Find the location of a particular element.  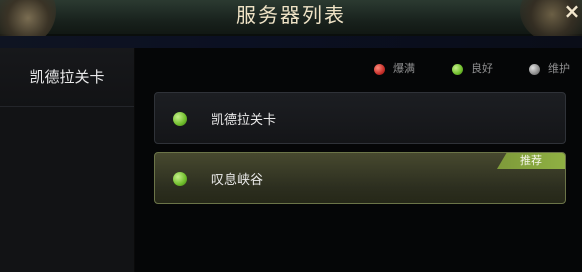

red-dot-icon is located at coordinates (379, 69).